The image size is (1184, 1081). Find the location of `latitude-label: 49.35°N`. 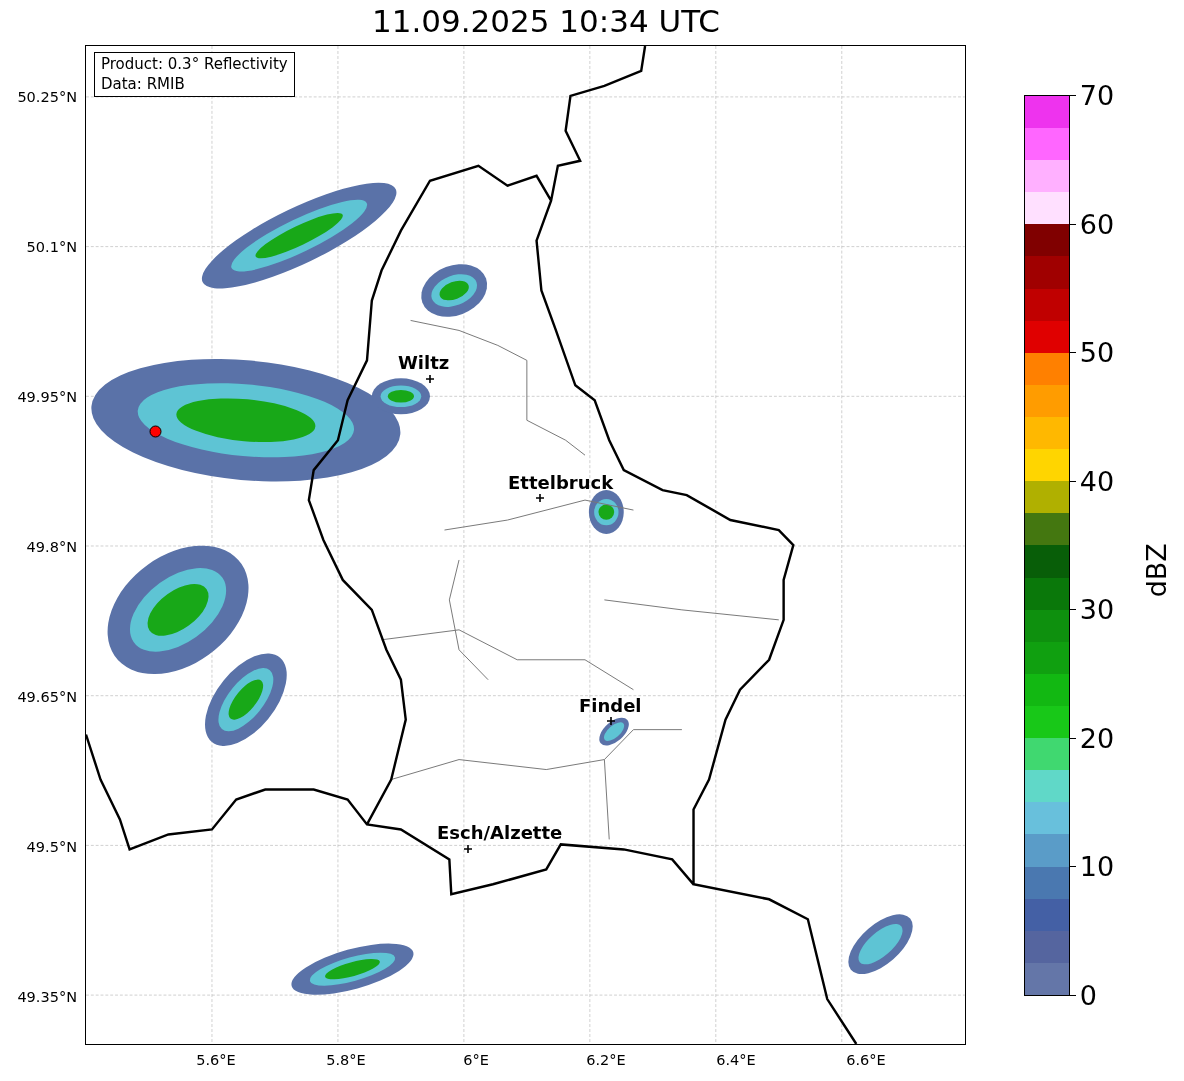

latitude-label: 49.35°N is located at coordinates (47, 997).